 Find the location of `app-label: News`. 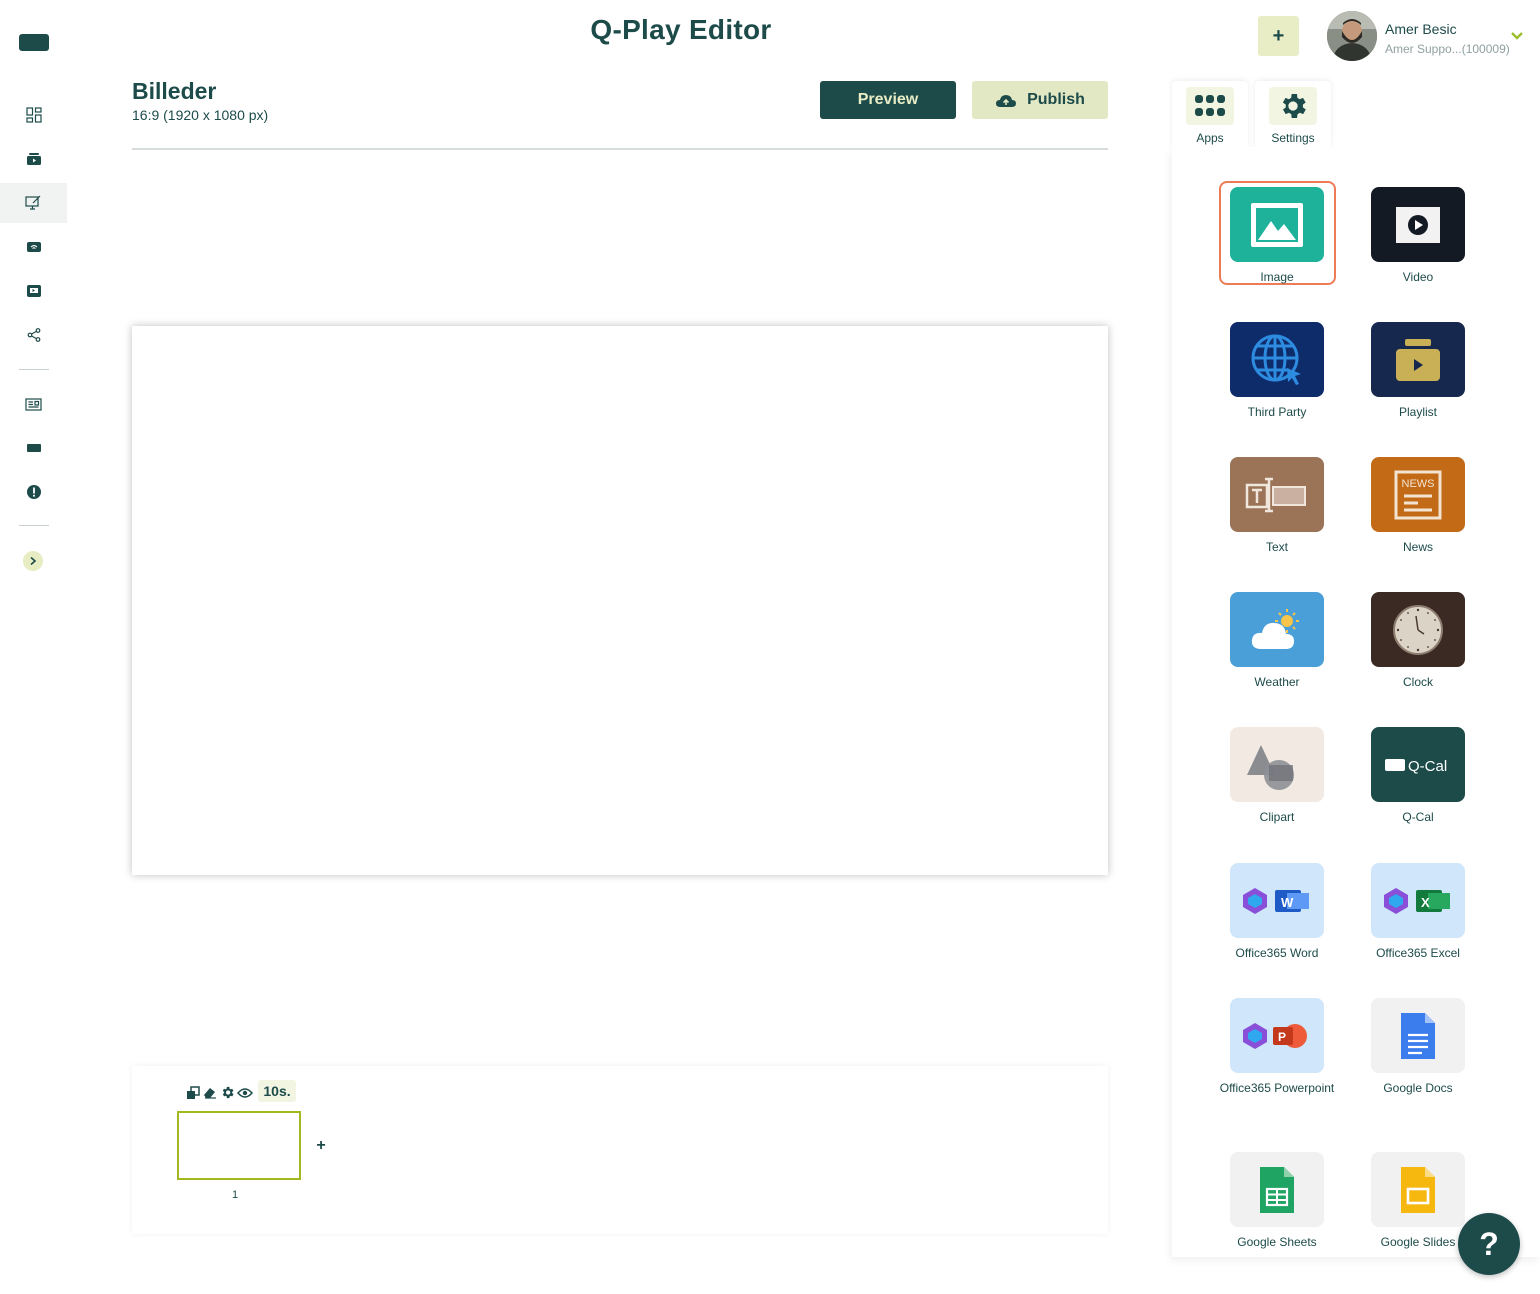

app-label: News is located at coordinates (1417, 547).